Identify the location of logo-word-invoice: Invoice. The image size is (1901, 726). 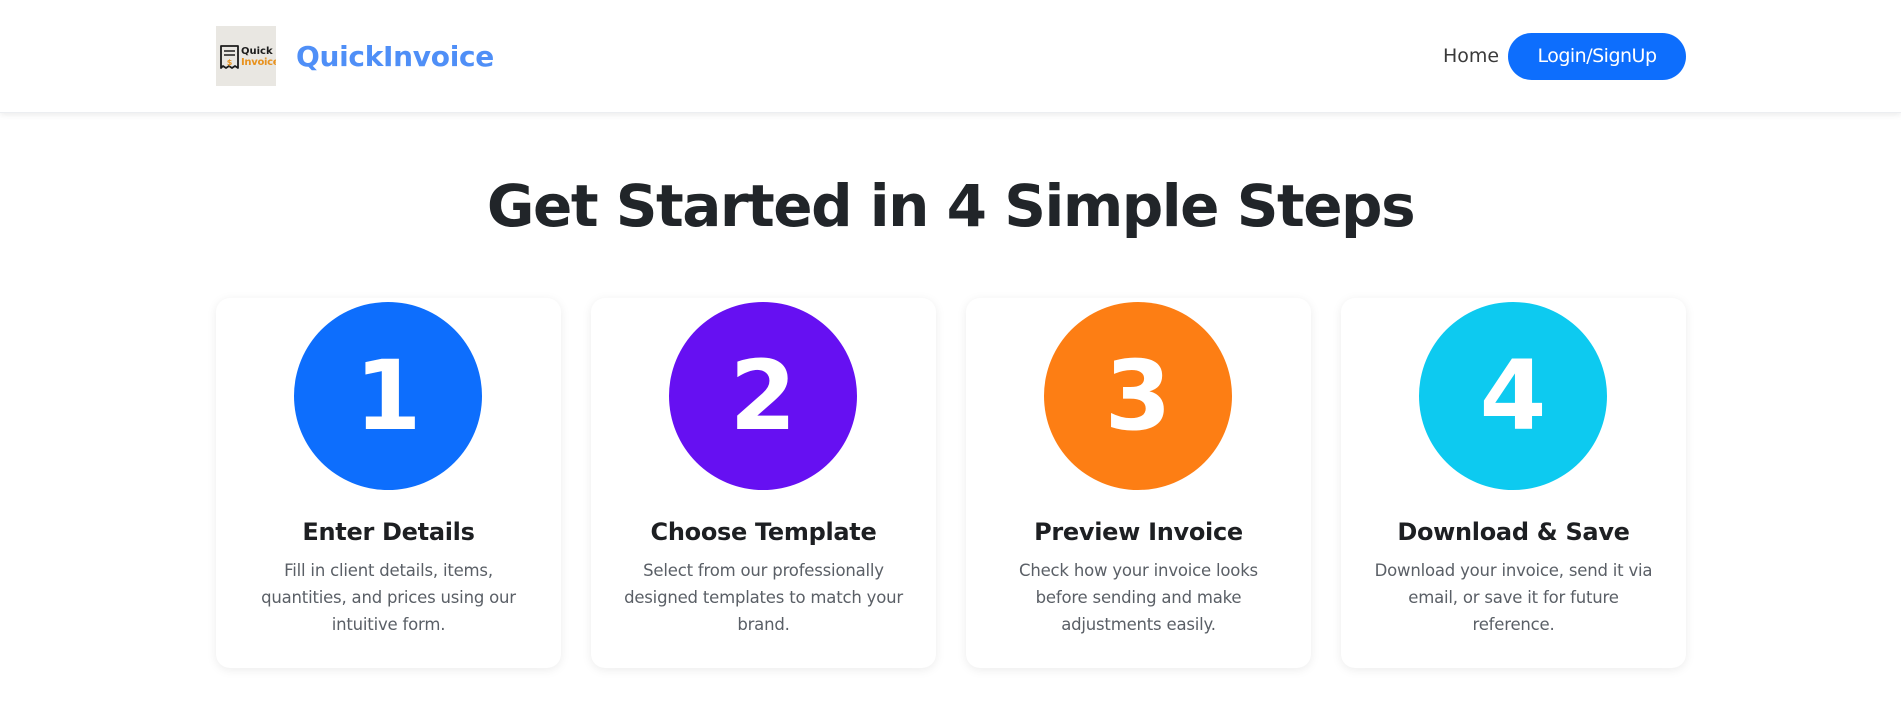
(258, 62).